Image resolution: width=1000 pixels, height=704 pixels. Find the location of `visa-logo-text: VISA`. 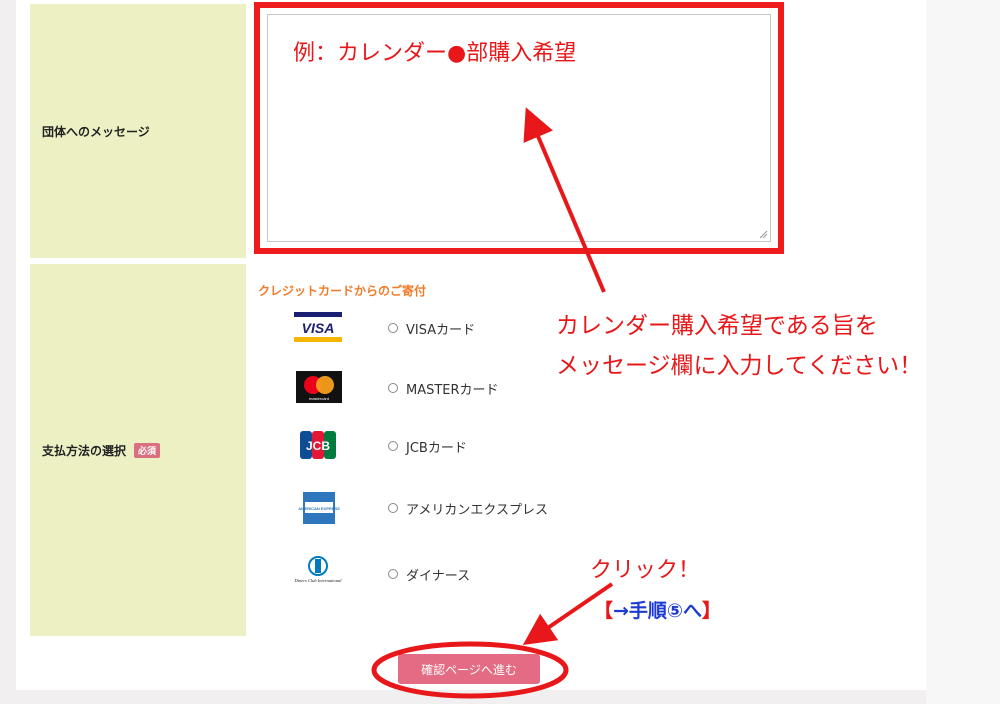

visa-logo-text: VISA is located at coordinates (318, 328).